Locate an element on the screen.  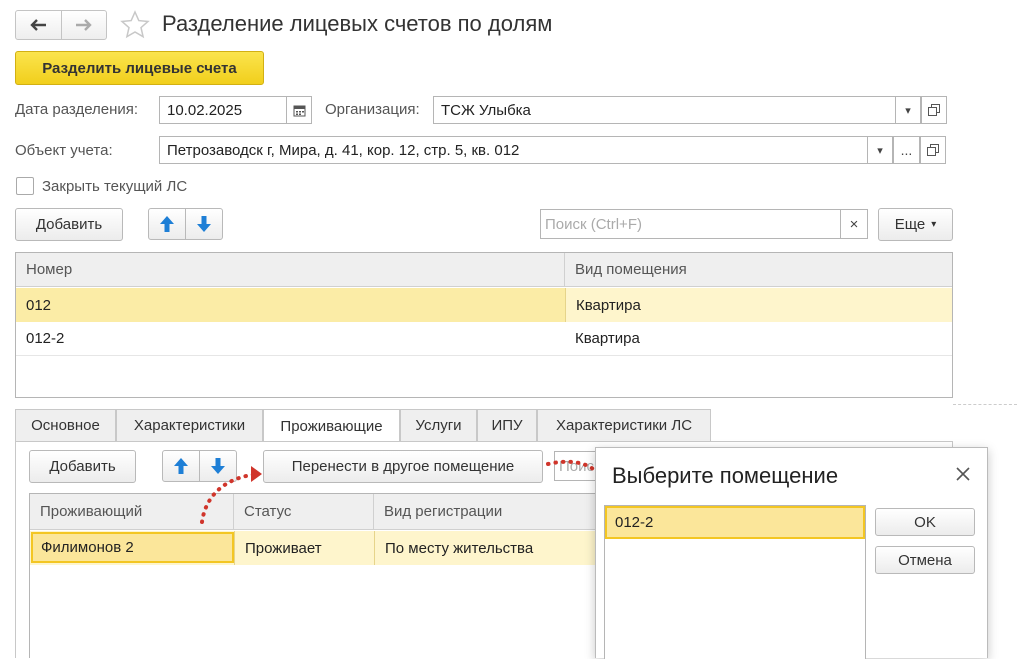
close-icon is located at coordinates (963, 474).